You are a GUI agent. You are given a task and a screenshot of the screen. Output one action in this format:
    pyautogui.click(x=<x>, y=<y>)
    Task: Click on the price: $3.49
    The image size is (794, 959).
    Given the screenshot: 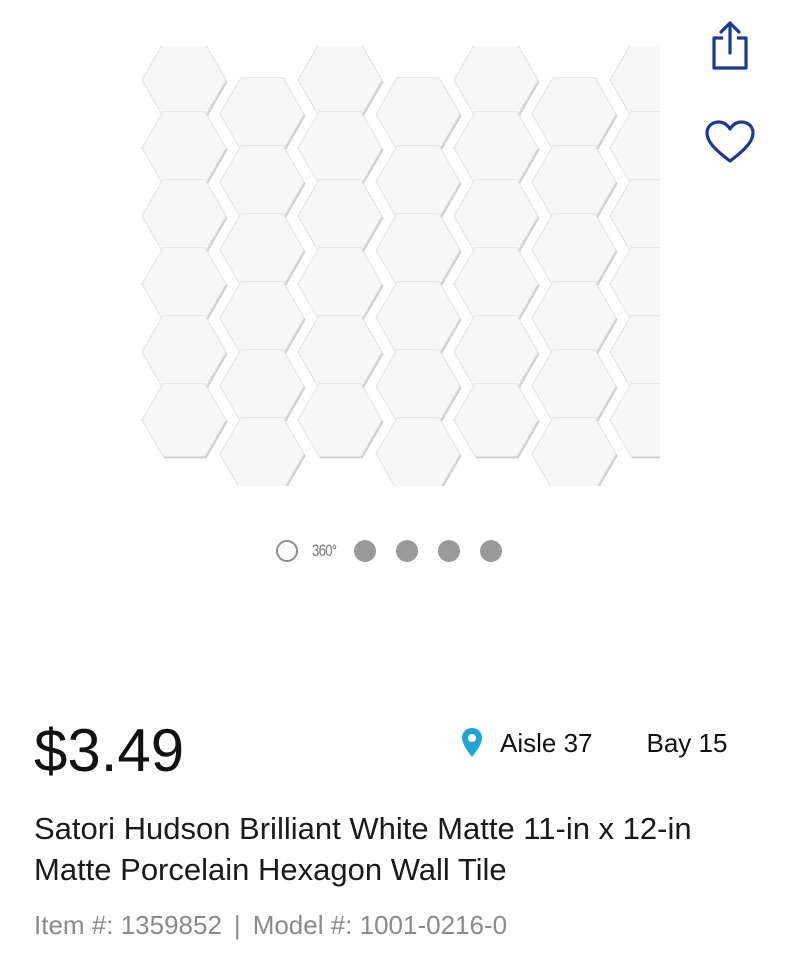 What is the action you would take?
    pyautogui.click(x=109, y=750)
    